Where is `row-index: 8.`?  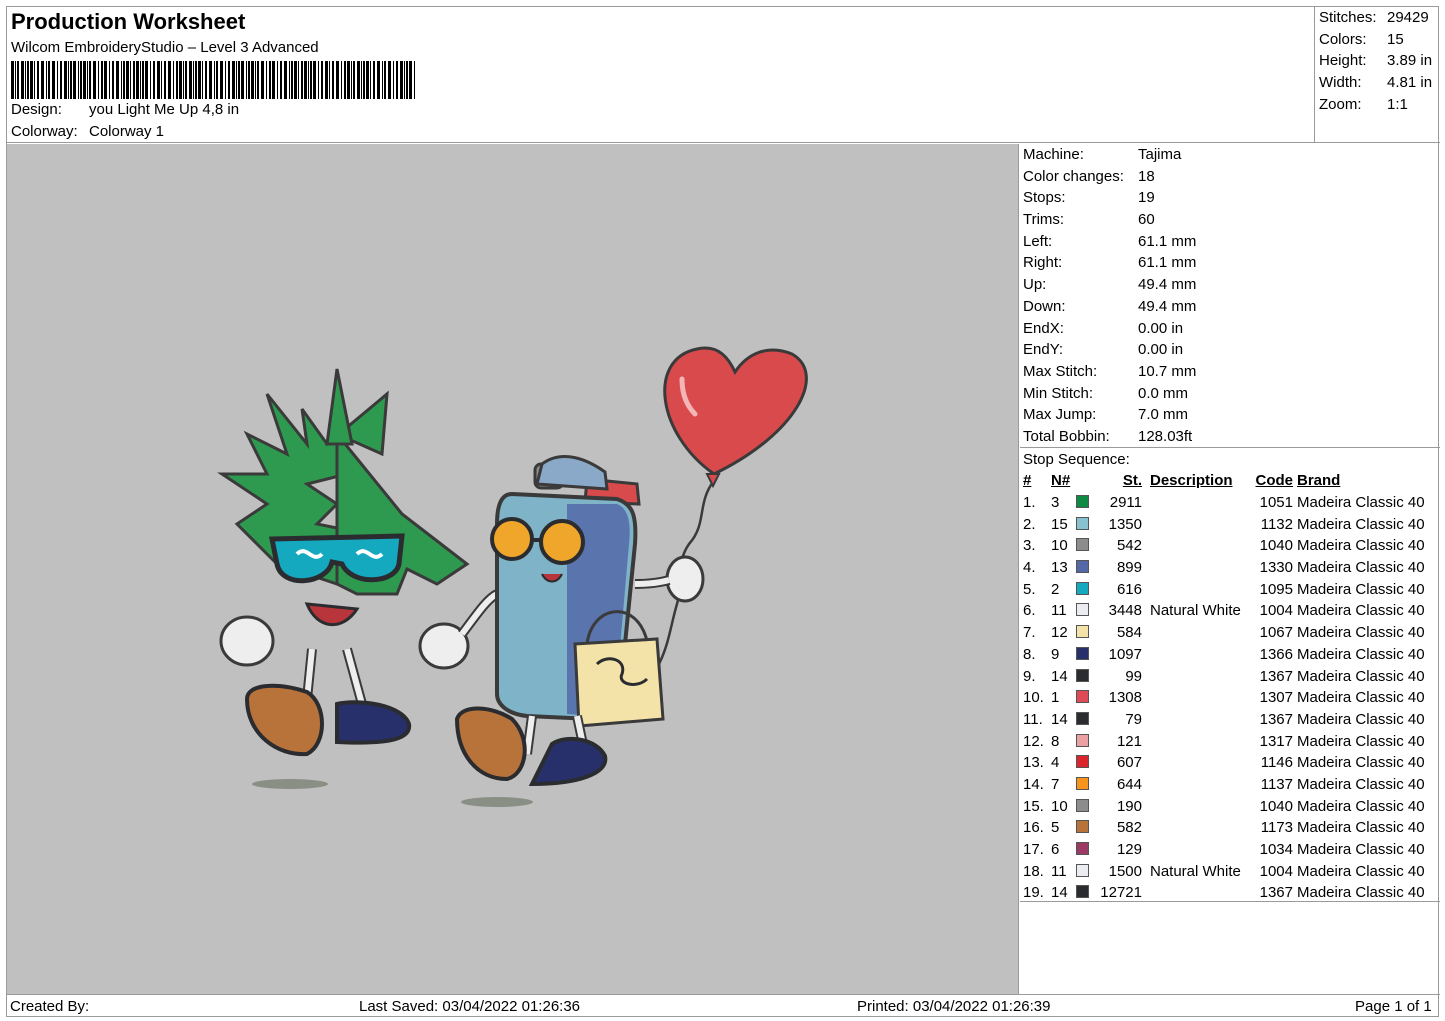 row-index: 8. is located at coordinates (1029, 654).